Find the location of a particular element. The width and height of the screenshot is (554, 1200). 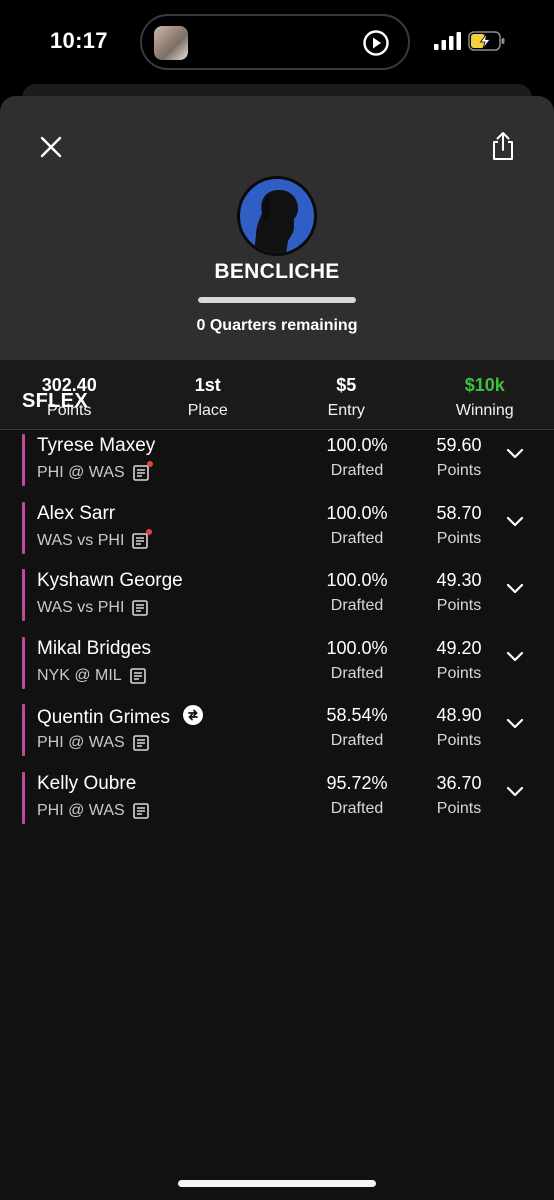

username: BENCLICHE is located at coordinates (277, 271).